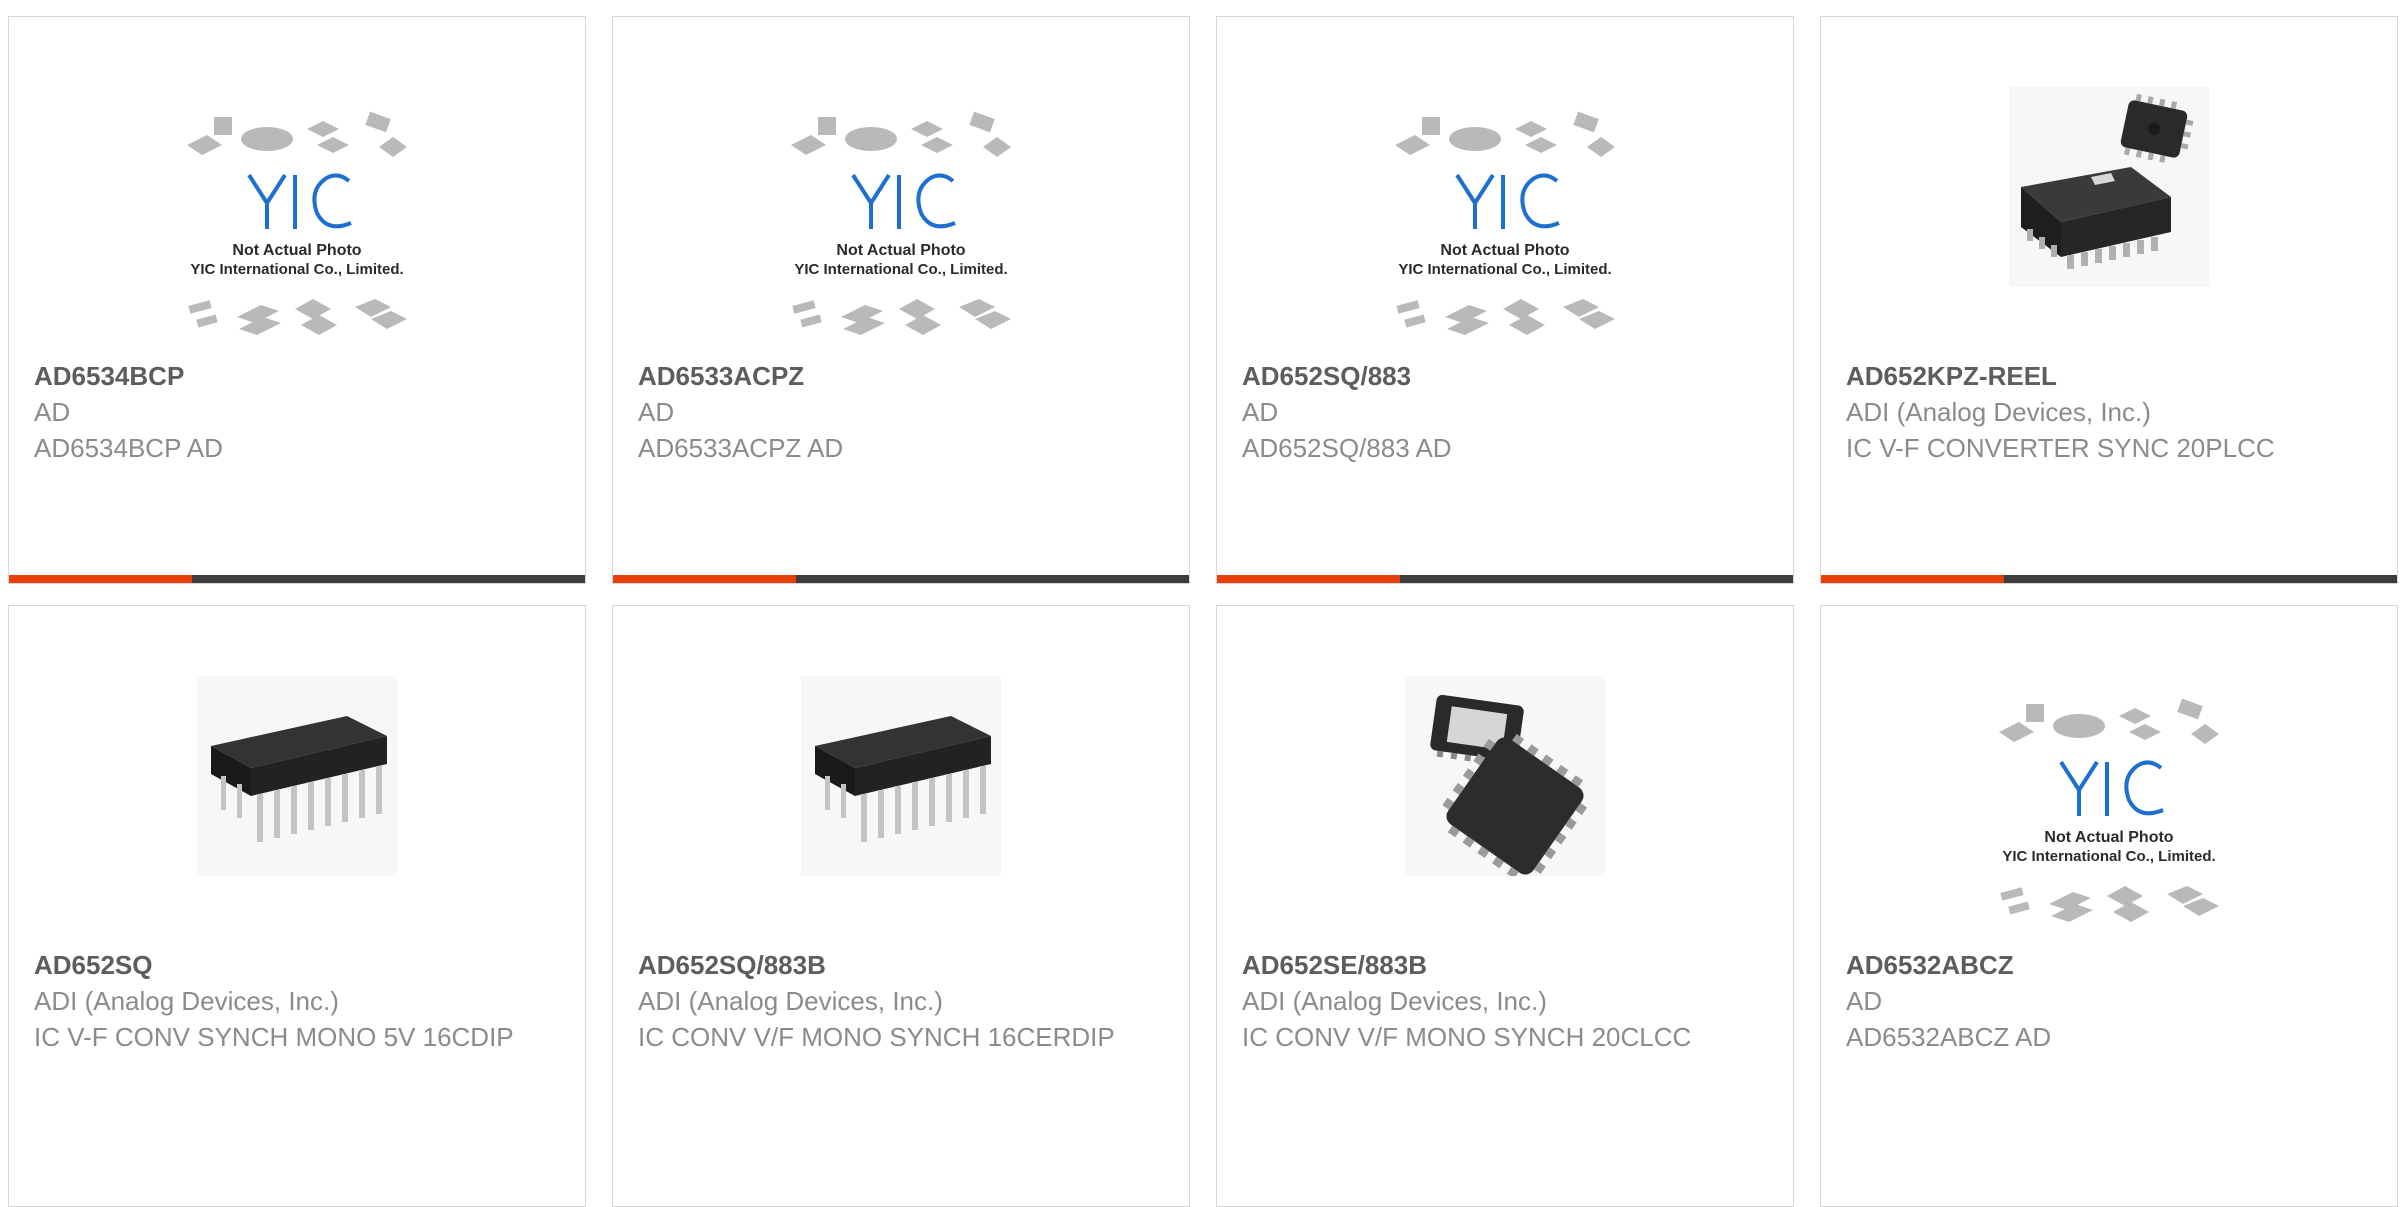 The height and width of the screenshot is (1207, 2400). I want to click on product-info: AD6532ABCZ AD AD6532ABCZ AD, so click(2111, 1001).